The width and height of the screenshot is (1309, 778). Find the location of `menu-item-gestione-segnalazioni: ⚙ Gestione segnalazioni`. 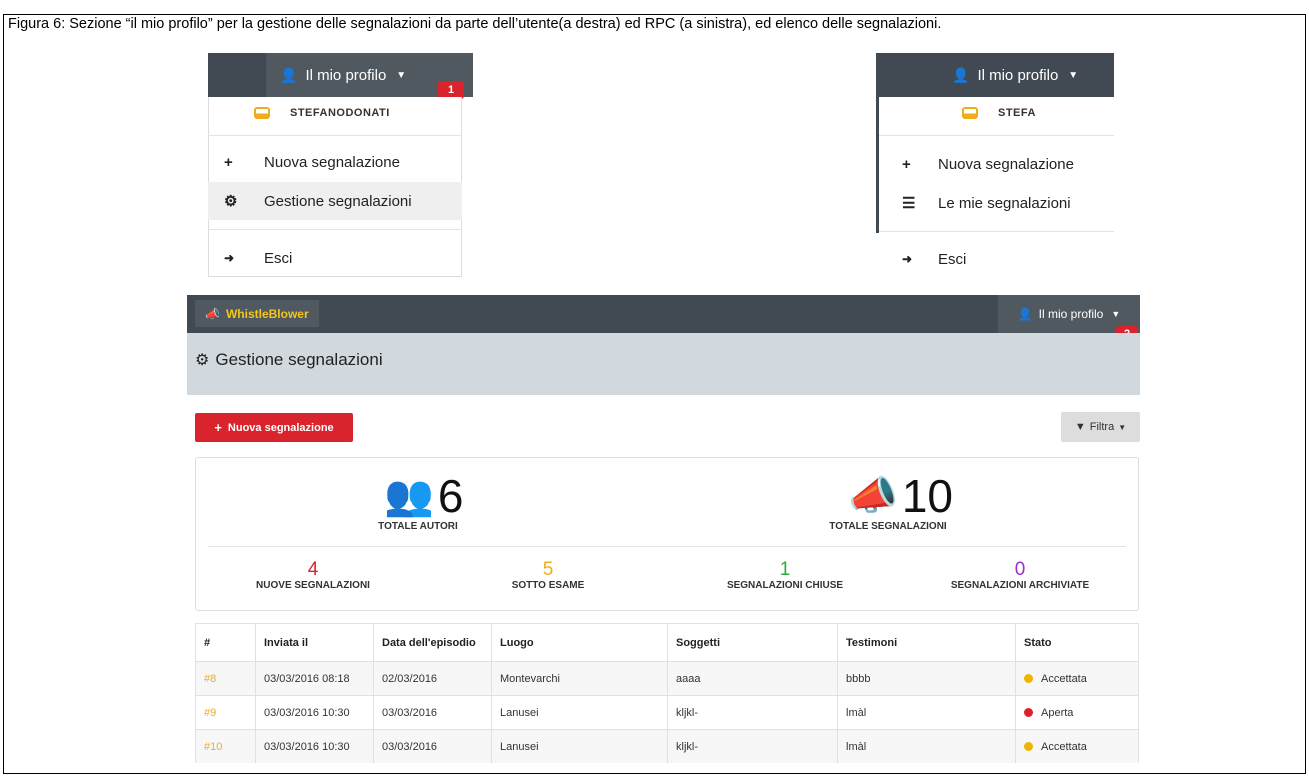

menu-item-gestione-segnalazioni: ⚙ Gestione segnalazioni is located at coordinates (335, 201).